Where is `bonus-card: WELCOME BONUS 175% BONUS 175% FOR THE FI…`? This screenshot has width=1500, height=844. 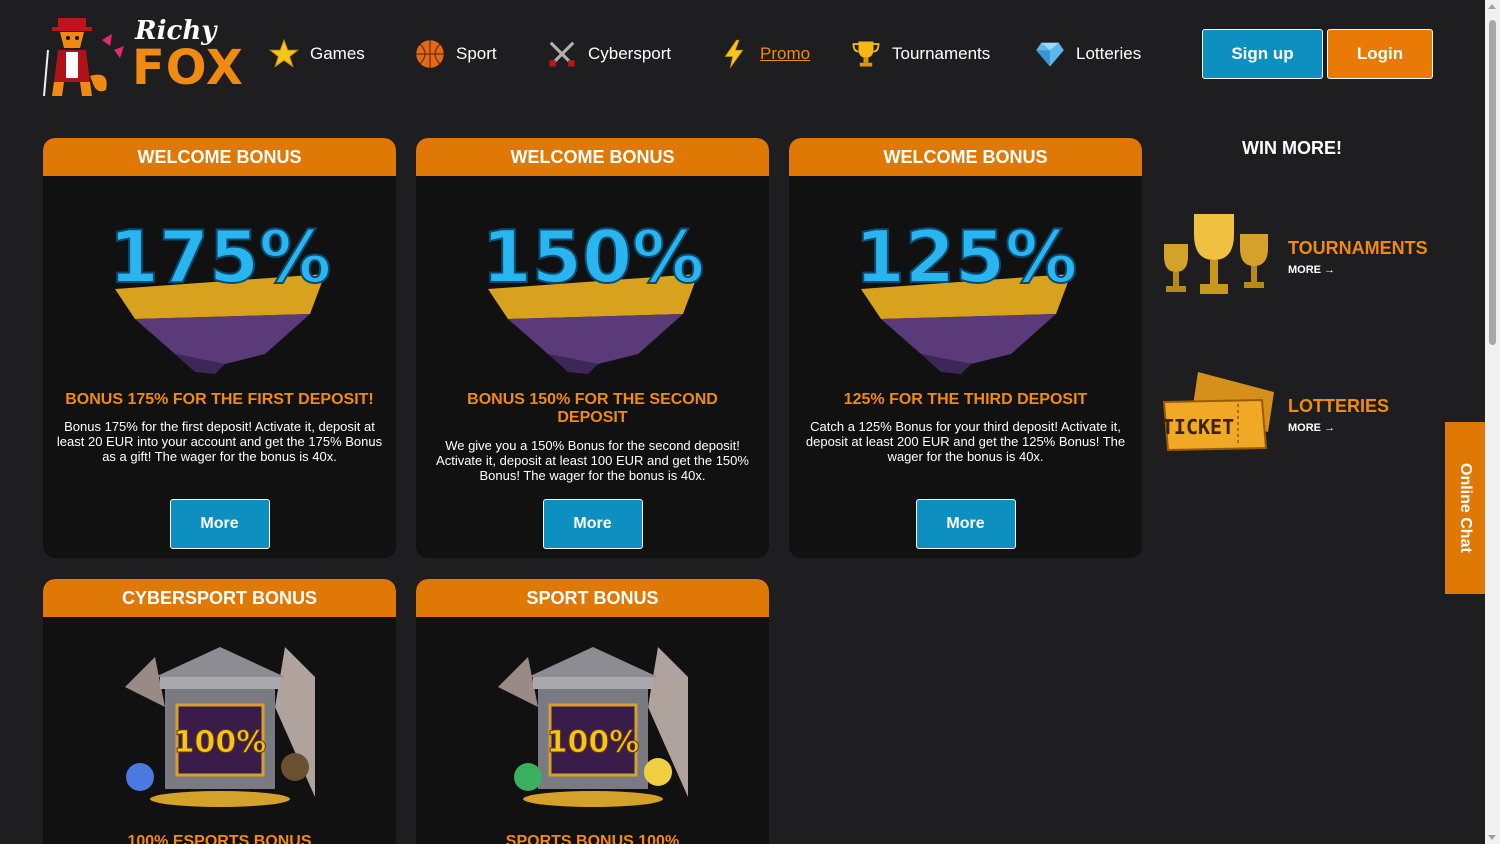
bonus-card: WELCOME BONUS 175% BONUS 175% FOR THE FI… is located at coordinates (219, 348).